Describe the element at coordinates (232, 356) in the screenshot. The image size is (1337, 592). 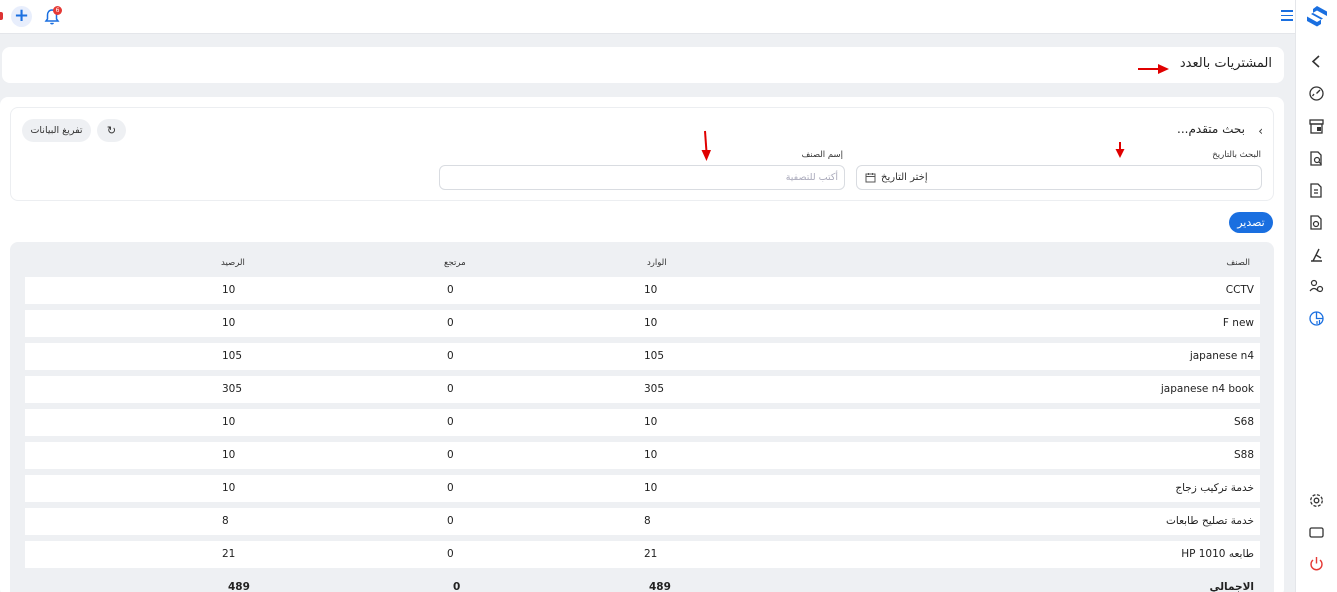
I see `cell-balance: 105` at that location.